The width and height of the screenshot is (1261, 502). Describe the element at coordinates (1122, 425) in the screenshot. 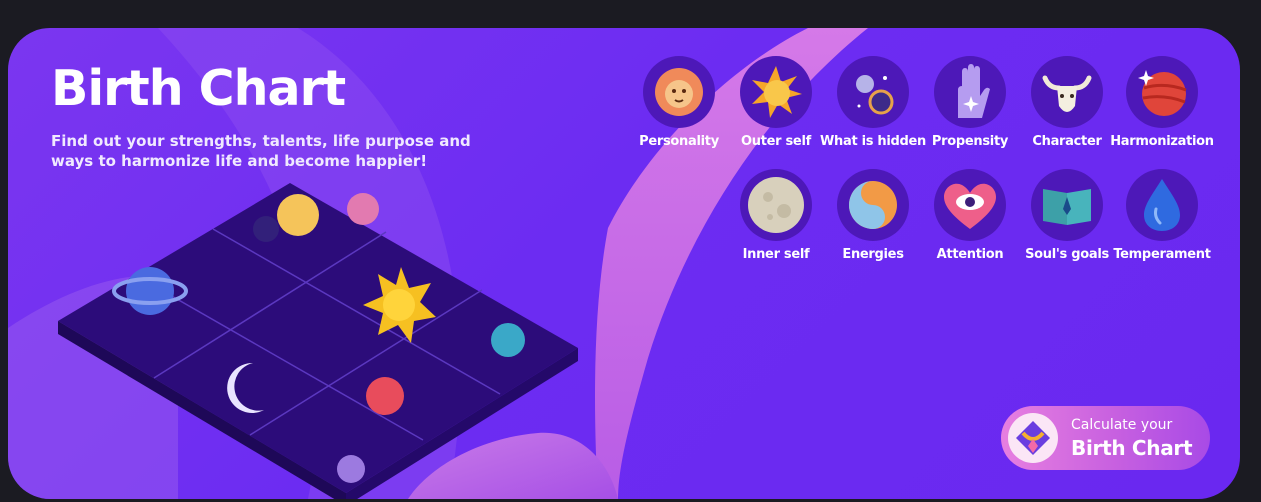

I see `cta-line1: Calculate your` at that location.